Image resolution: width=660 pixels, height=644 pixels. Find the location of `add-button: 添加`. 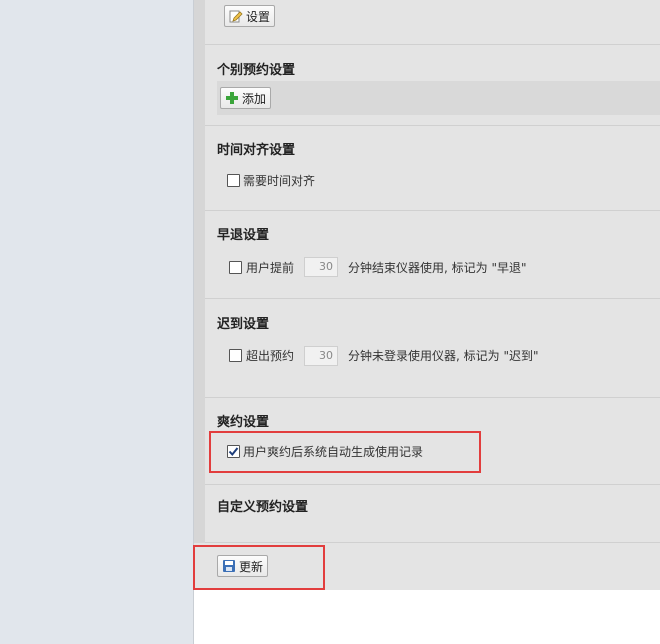

add-button: 添加 is located at coordinates (246, 98).